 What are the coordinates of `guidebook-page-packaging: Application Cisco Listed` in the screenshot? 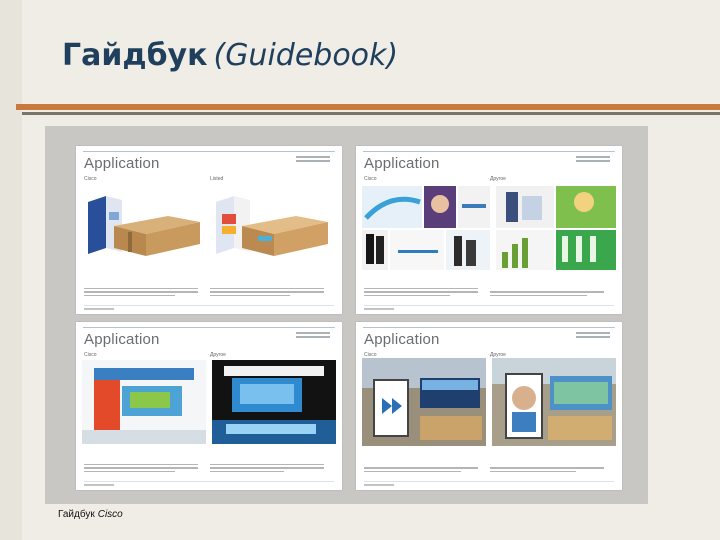 It's located at (209, 230).